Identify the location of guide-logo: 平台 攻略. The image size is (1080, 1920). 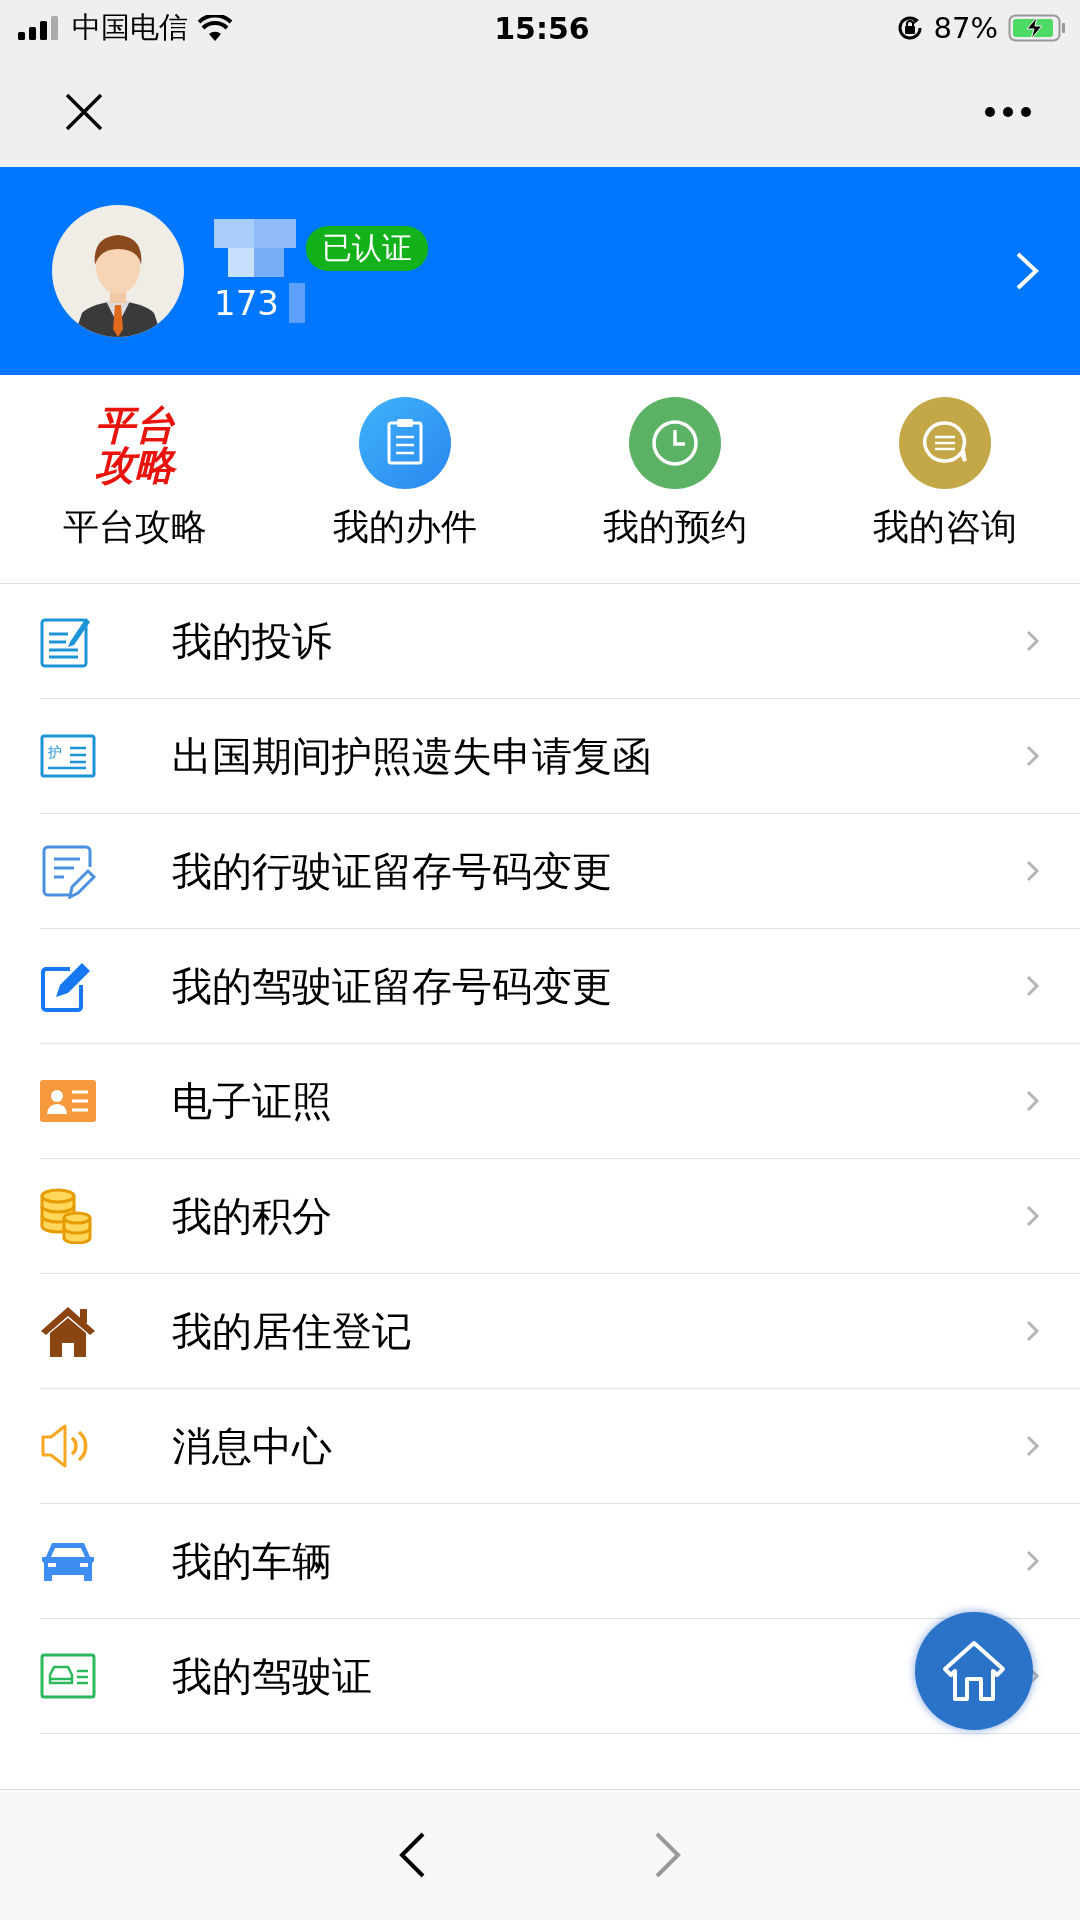
(135, 445).